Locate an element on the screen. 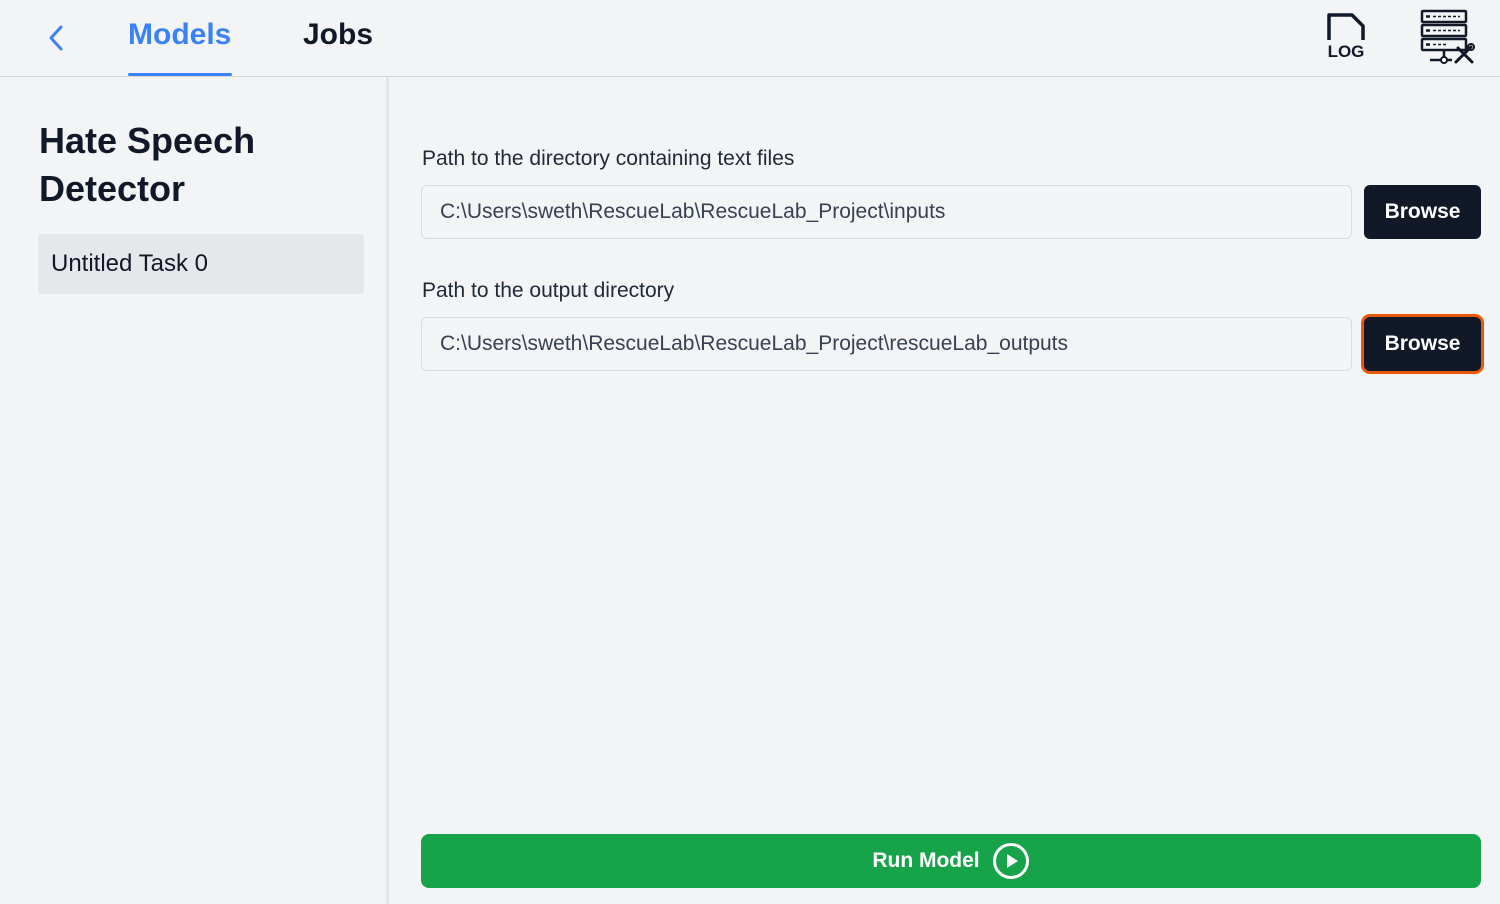 This screenshot has width=1500, height=904. chevron-left-icon is located at coordinates (56, 38).